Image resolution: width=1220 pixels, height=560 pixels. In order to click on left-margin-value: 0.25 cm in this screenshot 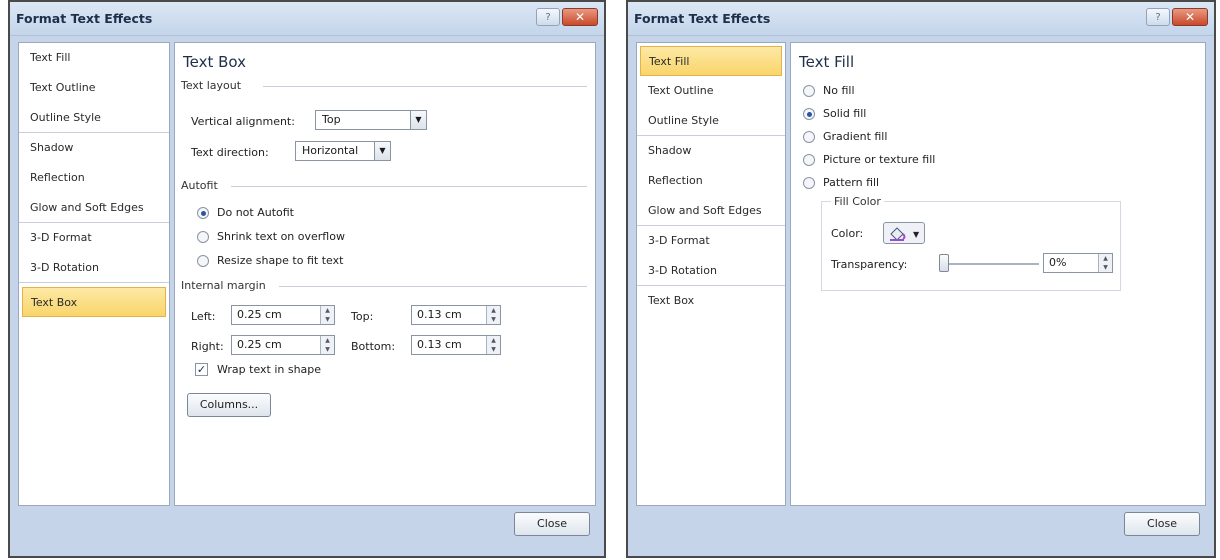, I will do `click(259, 314)`.